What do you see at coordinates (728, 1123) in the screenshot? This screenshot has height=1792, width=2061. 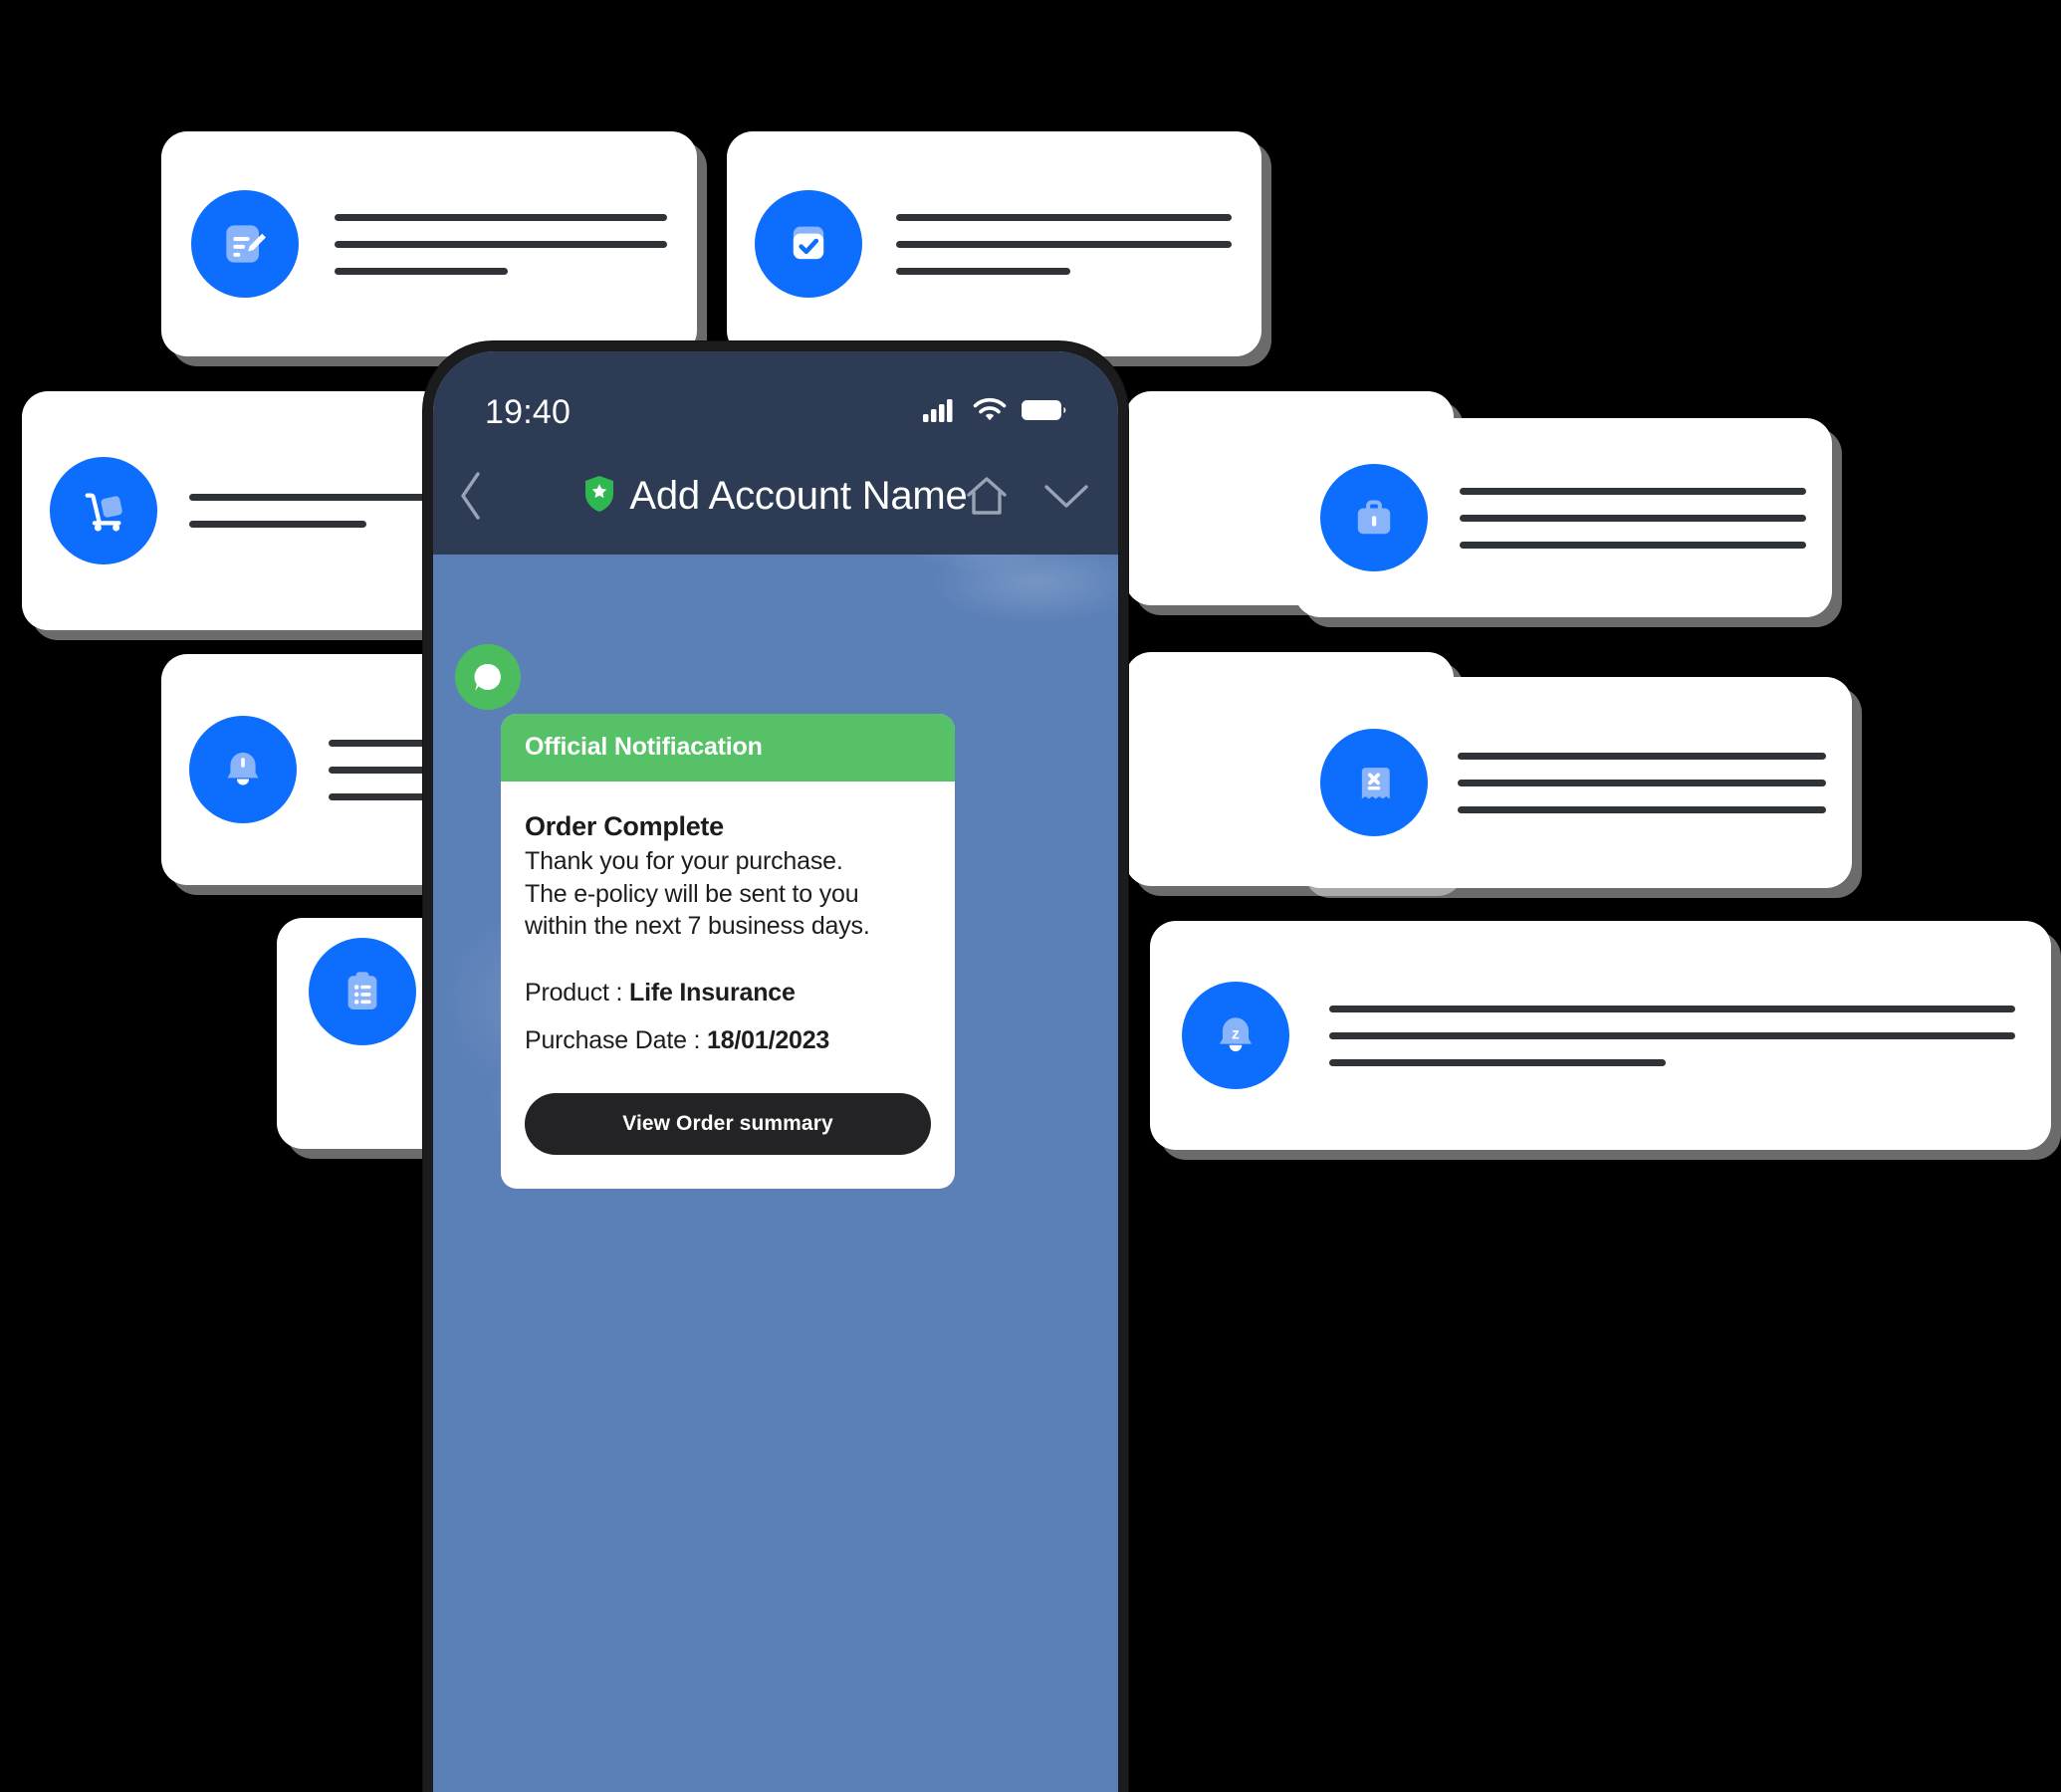 I see `view-order-summary-button: View Order summary` at bounding box center [728, 1123].